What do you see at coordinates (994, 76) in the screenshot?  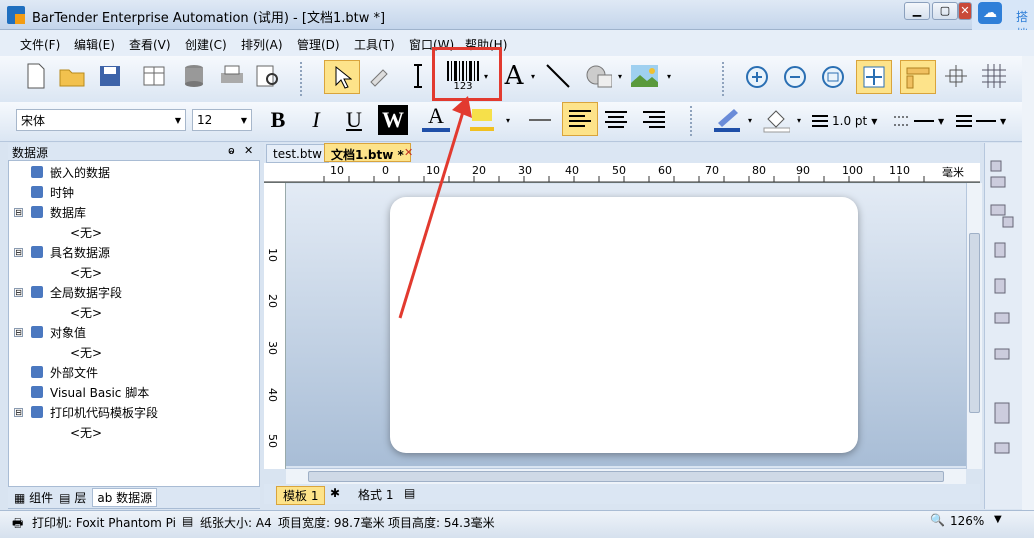 I see `grid-icon` at bounding box center [994, 76].